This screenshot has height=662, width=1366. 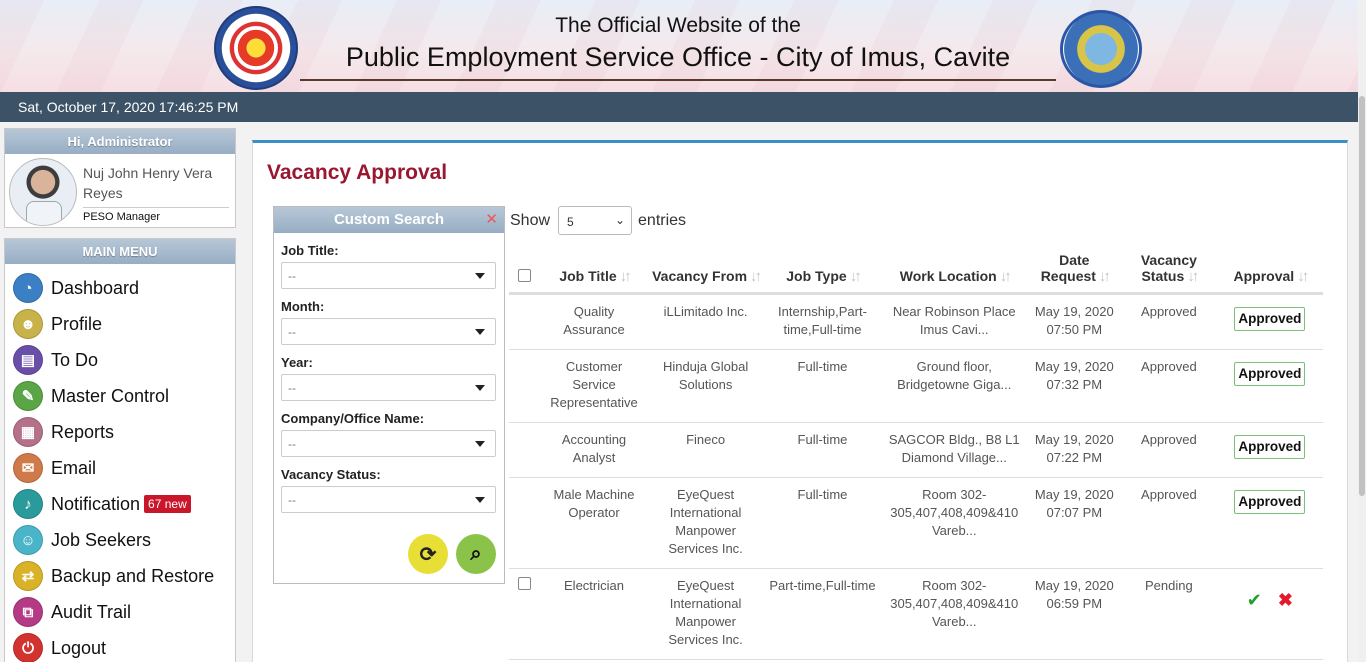 I want to click on page-title: Vacancy Approval, so click(x=357, y=172).